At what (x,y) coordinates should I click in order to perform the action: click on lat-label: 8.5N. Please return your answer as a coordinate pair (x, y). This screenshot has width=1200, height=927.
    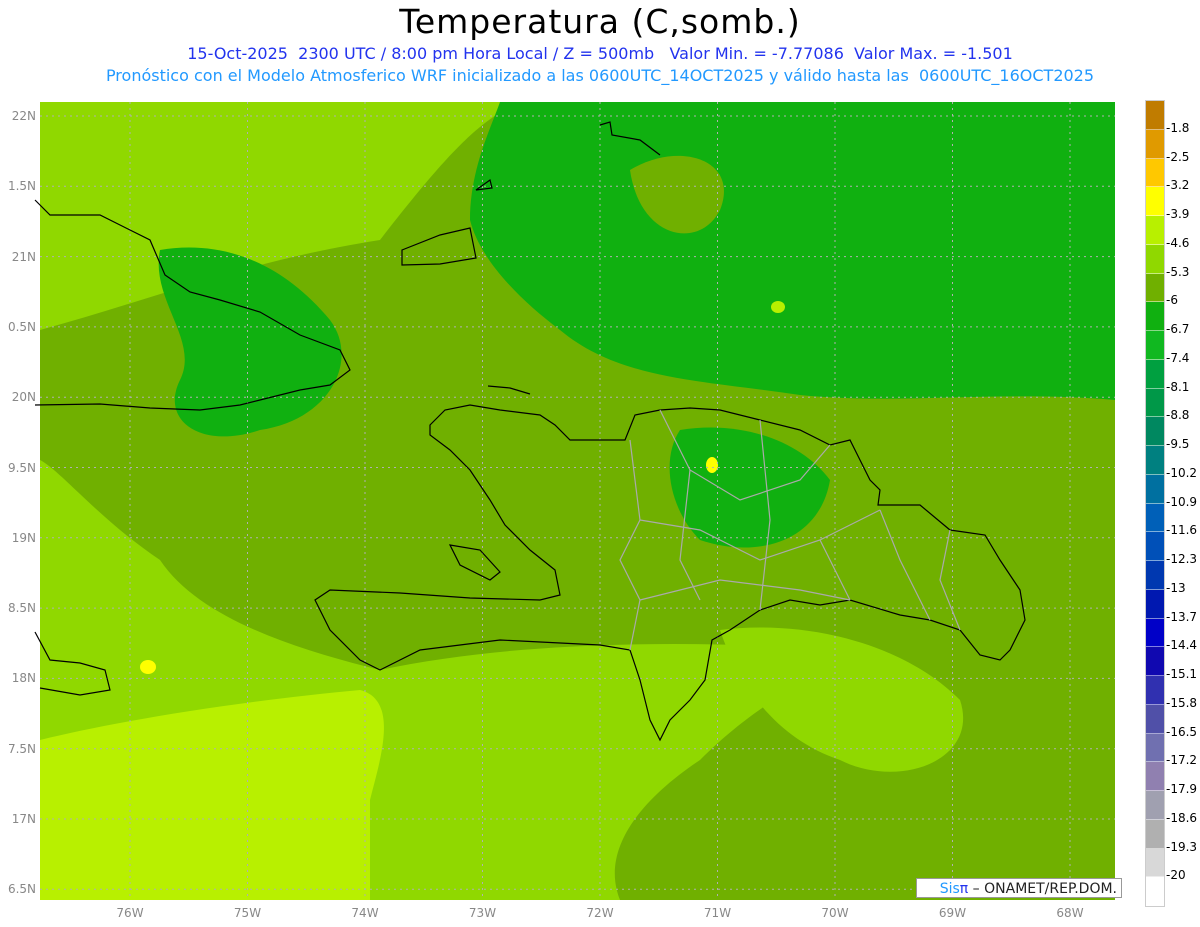
    Looking at the image, I should click on (21, 608).